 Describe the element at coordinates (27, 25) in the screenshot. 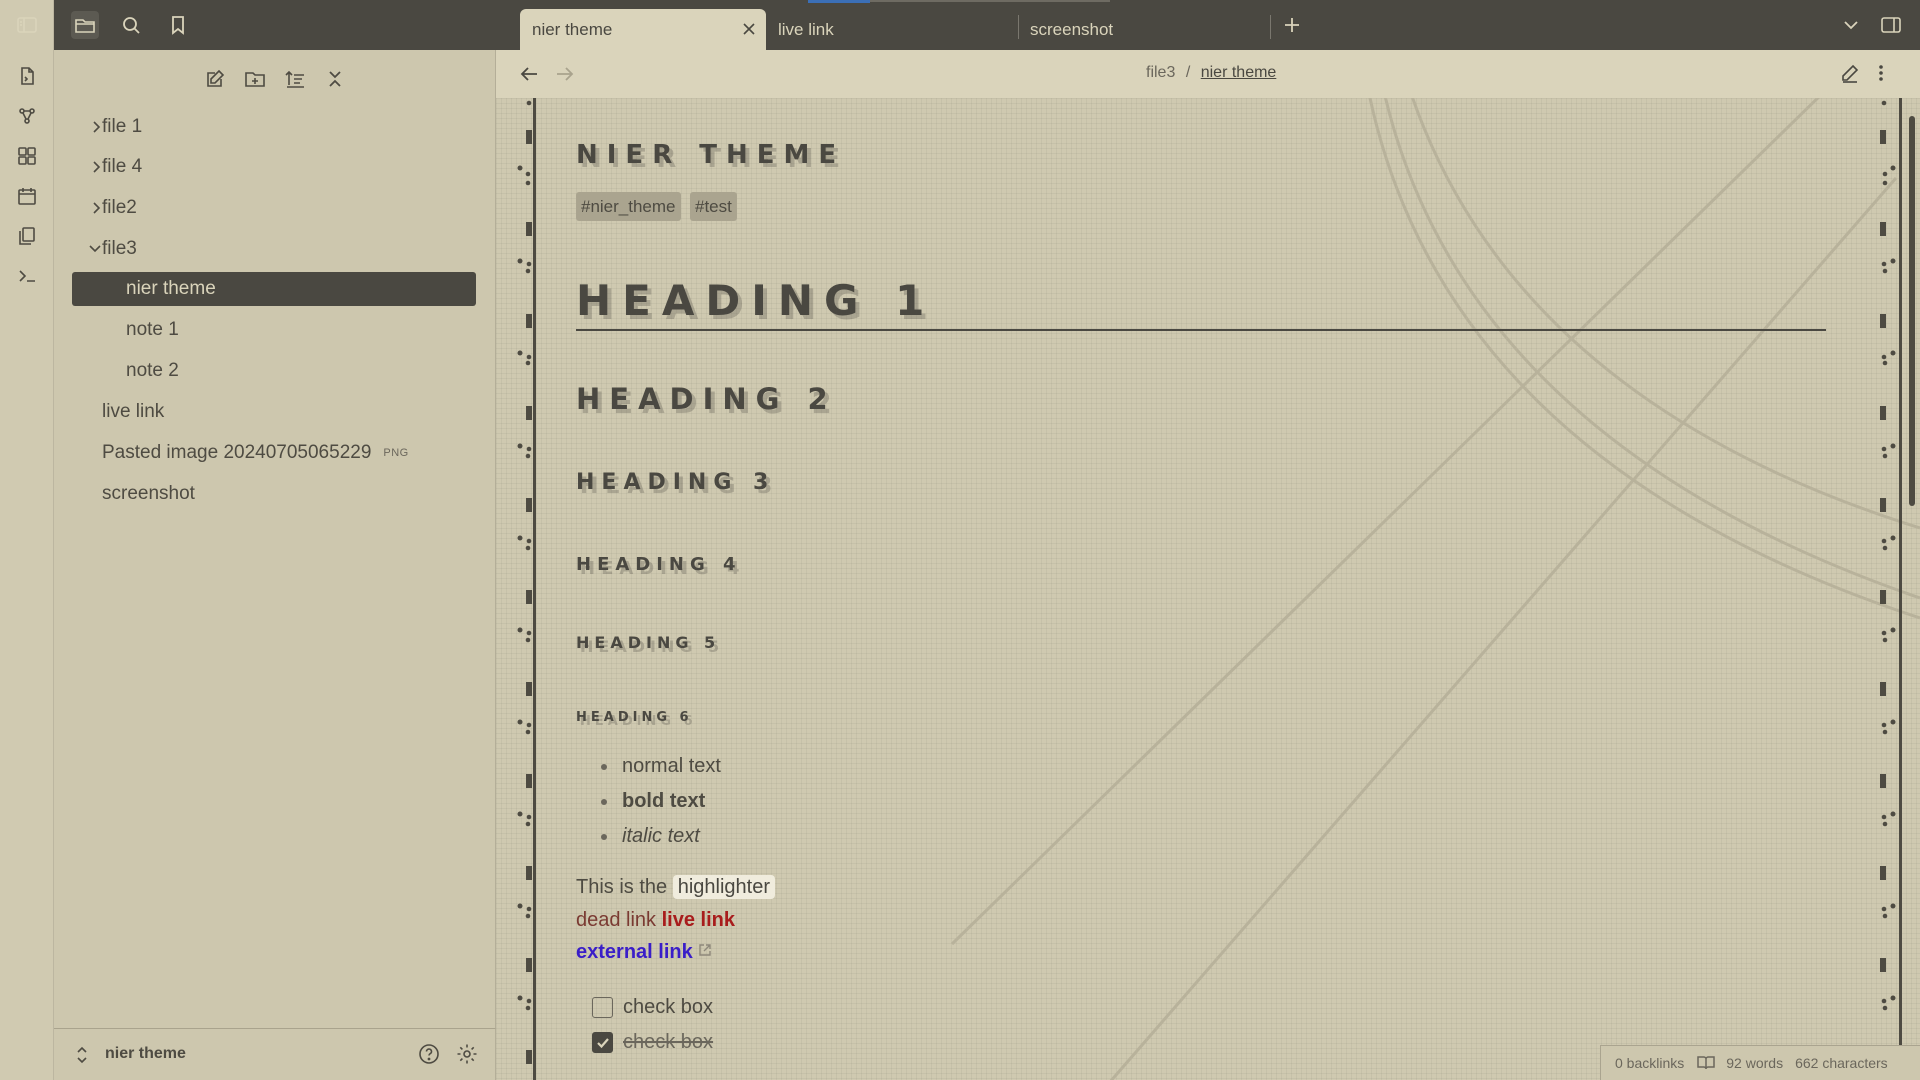

I see `toggle-sidebar-icon` at that location.